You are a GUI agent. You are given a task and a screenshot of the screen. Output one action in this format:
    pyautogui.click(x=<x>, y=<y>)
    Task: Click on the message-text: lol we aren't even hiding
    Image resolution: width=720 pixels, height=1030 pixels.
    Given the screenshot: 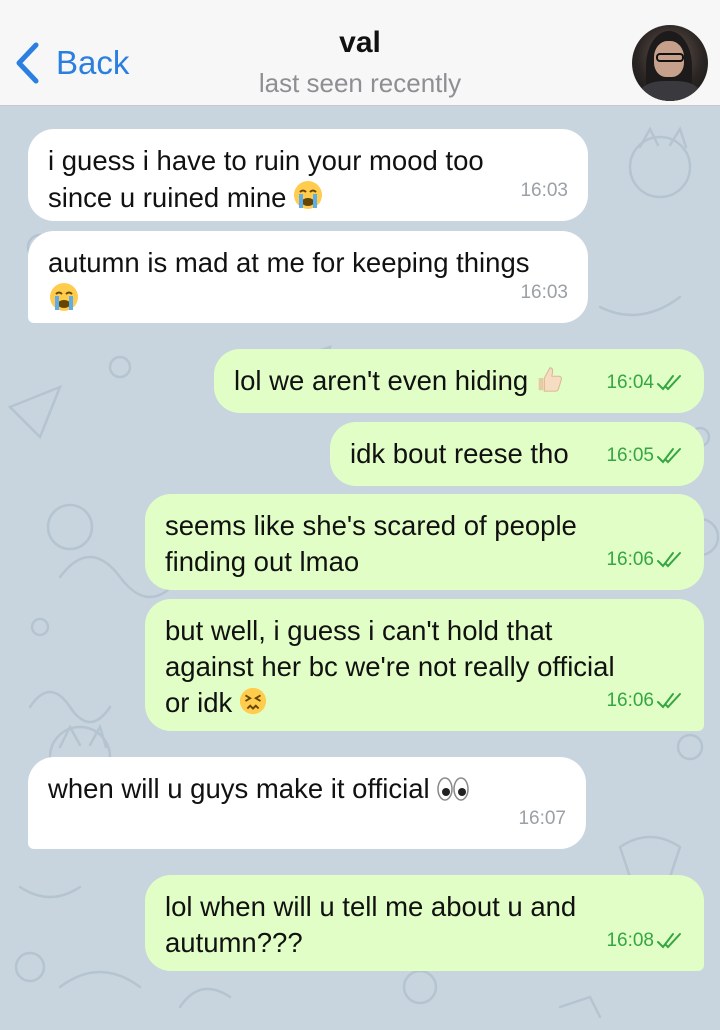 What is the action you would take?
    pyautogui.click(x=381, y=380)
    